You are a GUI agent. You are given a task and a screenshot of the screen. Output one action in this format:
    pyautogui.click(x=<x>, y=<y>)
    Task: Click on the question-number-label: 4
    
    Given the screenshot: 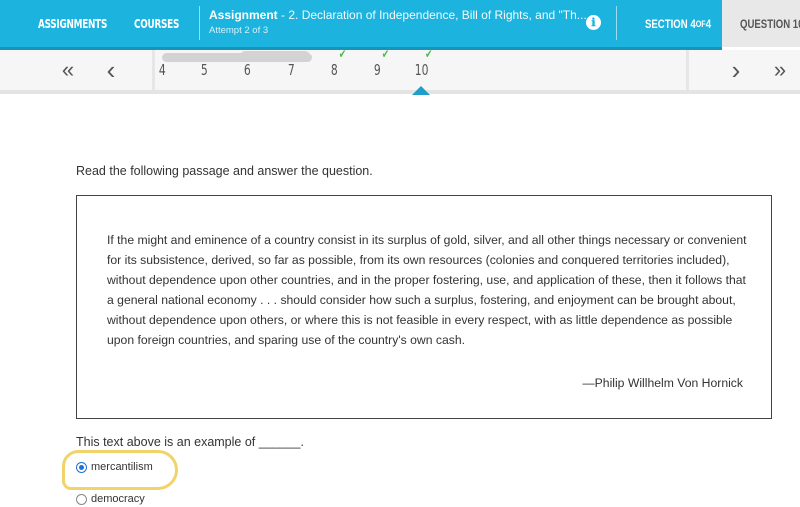 What is the action you would take?
    pyautogui.click(x=162, y=70)
    